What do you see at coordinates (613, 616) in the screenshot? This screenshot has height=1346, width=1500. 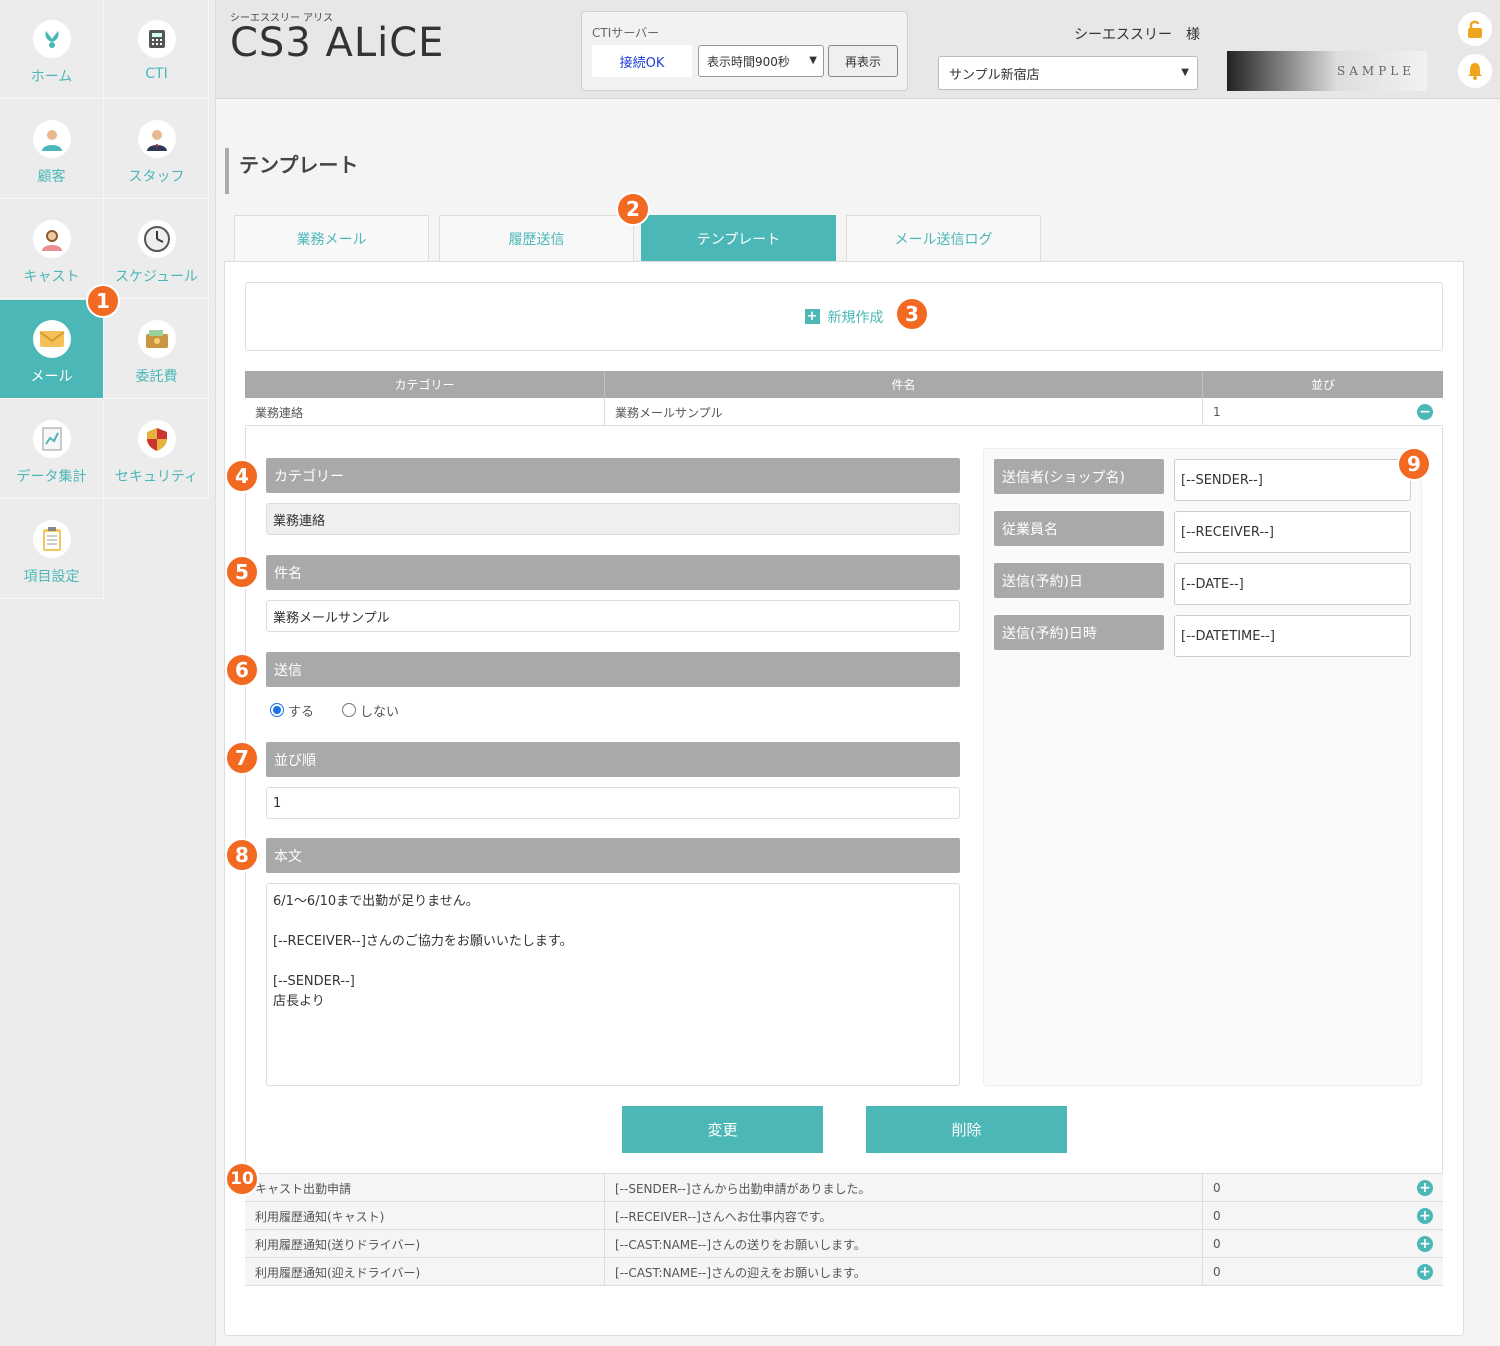 I see `subject-input: 業務メールサンプル` at bounding box center [613, 616].